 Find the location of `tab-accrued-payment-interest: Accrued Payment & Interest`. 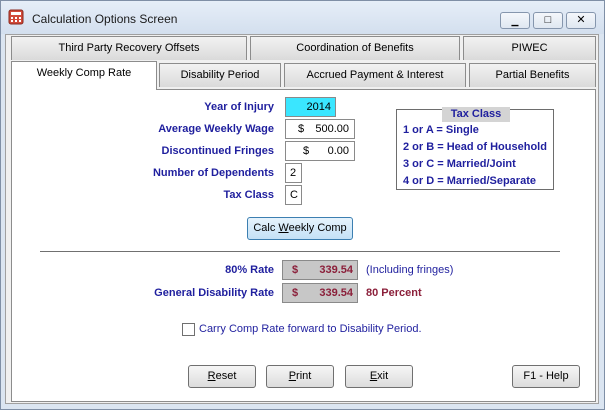

tab-accrued-payment-interest: Accrued Payment & Interest is located at coordinates (375, 75).